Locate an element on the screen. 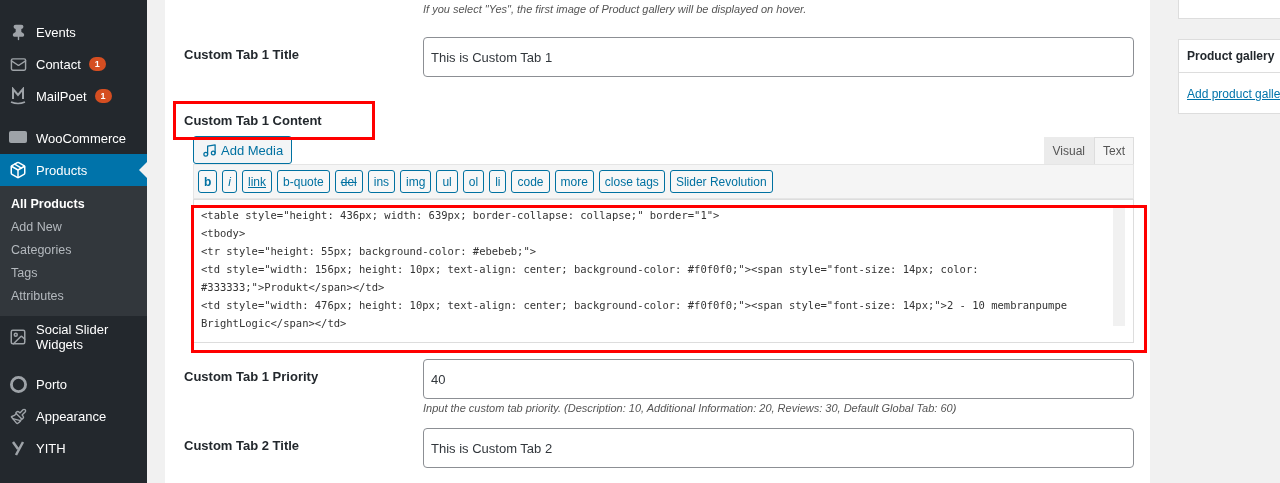 This screenshot has width=1280, height=483. add-gallery-link: Add product galle is located at coordinates (1233, 94).